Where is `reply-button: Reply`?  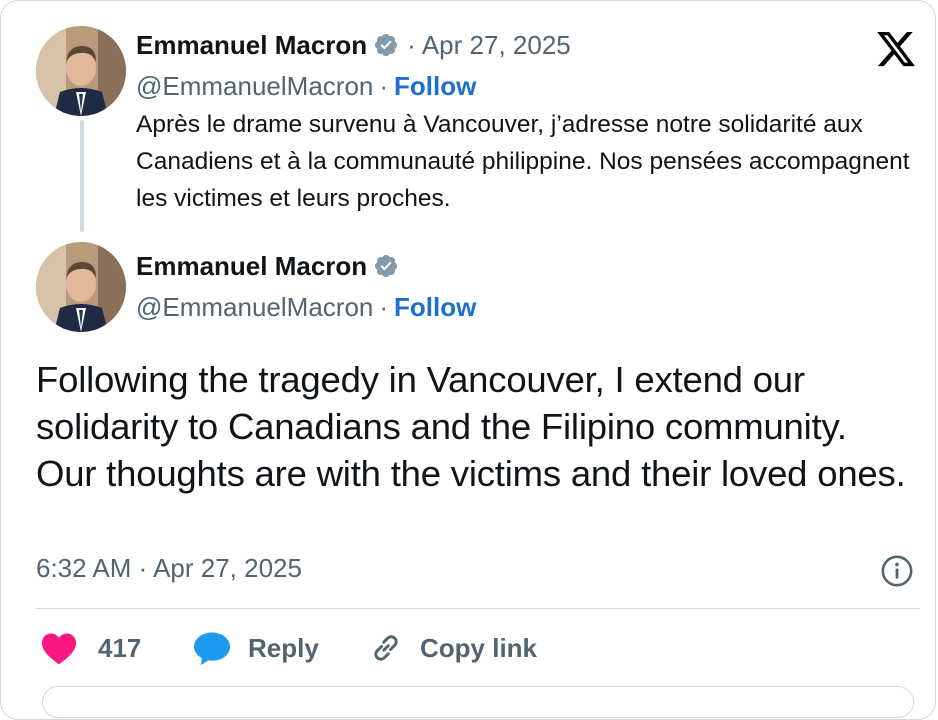 reply-button: Reply is located at coordinates (255, 648).